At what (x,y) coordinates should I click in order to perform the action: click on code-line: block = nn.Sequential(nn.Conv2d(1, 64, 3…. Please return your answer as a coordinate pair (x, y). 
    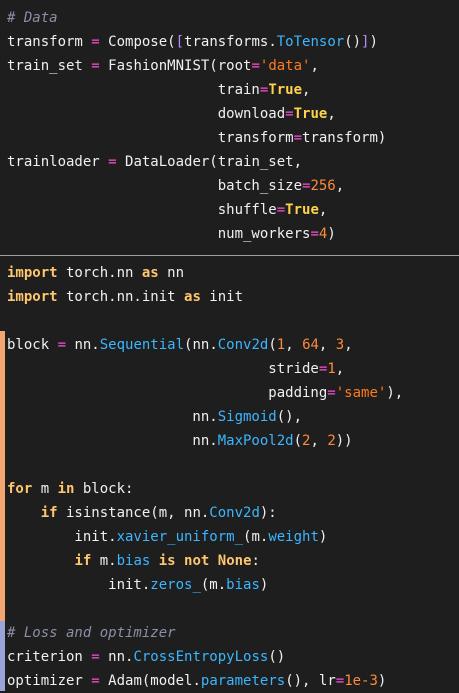
    Looking at the image, I should click on (180, 345).